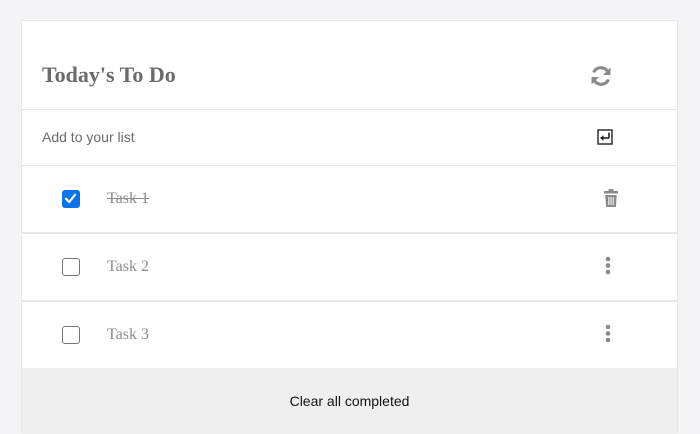 The width and height of the screenshot is (700, 434). What do you see at coordinates (611, 199) in the screenshot?
I see `trash-icon` at bounding box center [611, 199].